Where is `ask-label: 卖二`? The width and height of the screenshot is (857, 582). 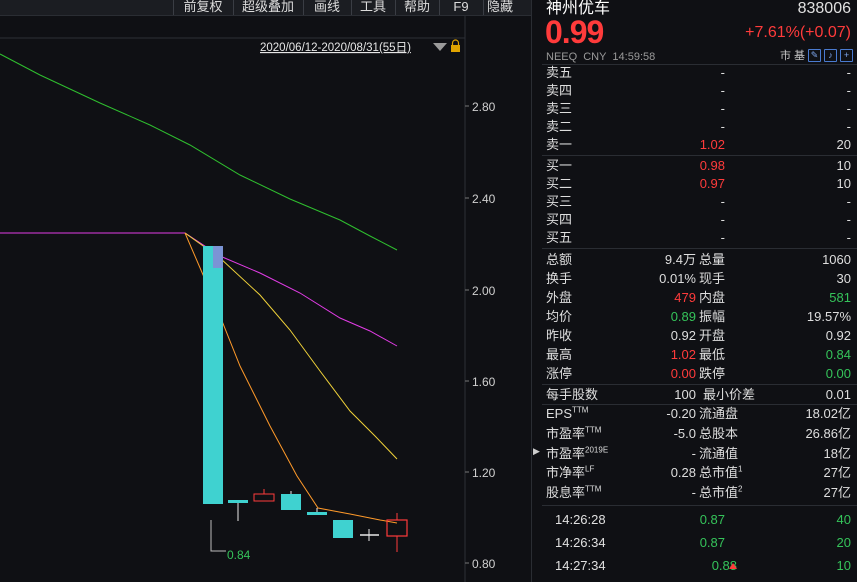
ask-label: 卖二 is located at coordinates (559, 126).